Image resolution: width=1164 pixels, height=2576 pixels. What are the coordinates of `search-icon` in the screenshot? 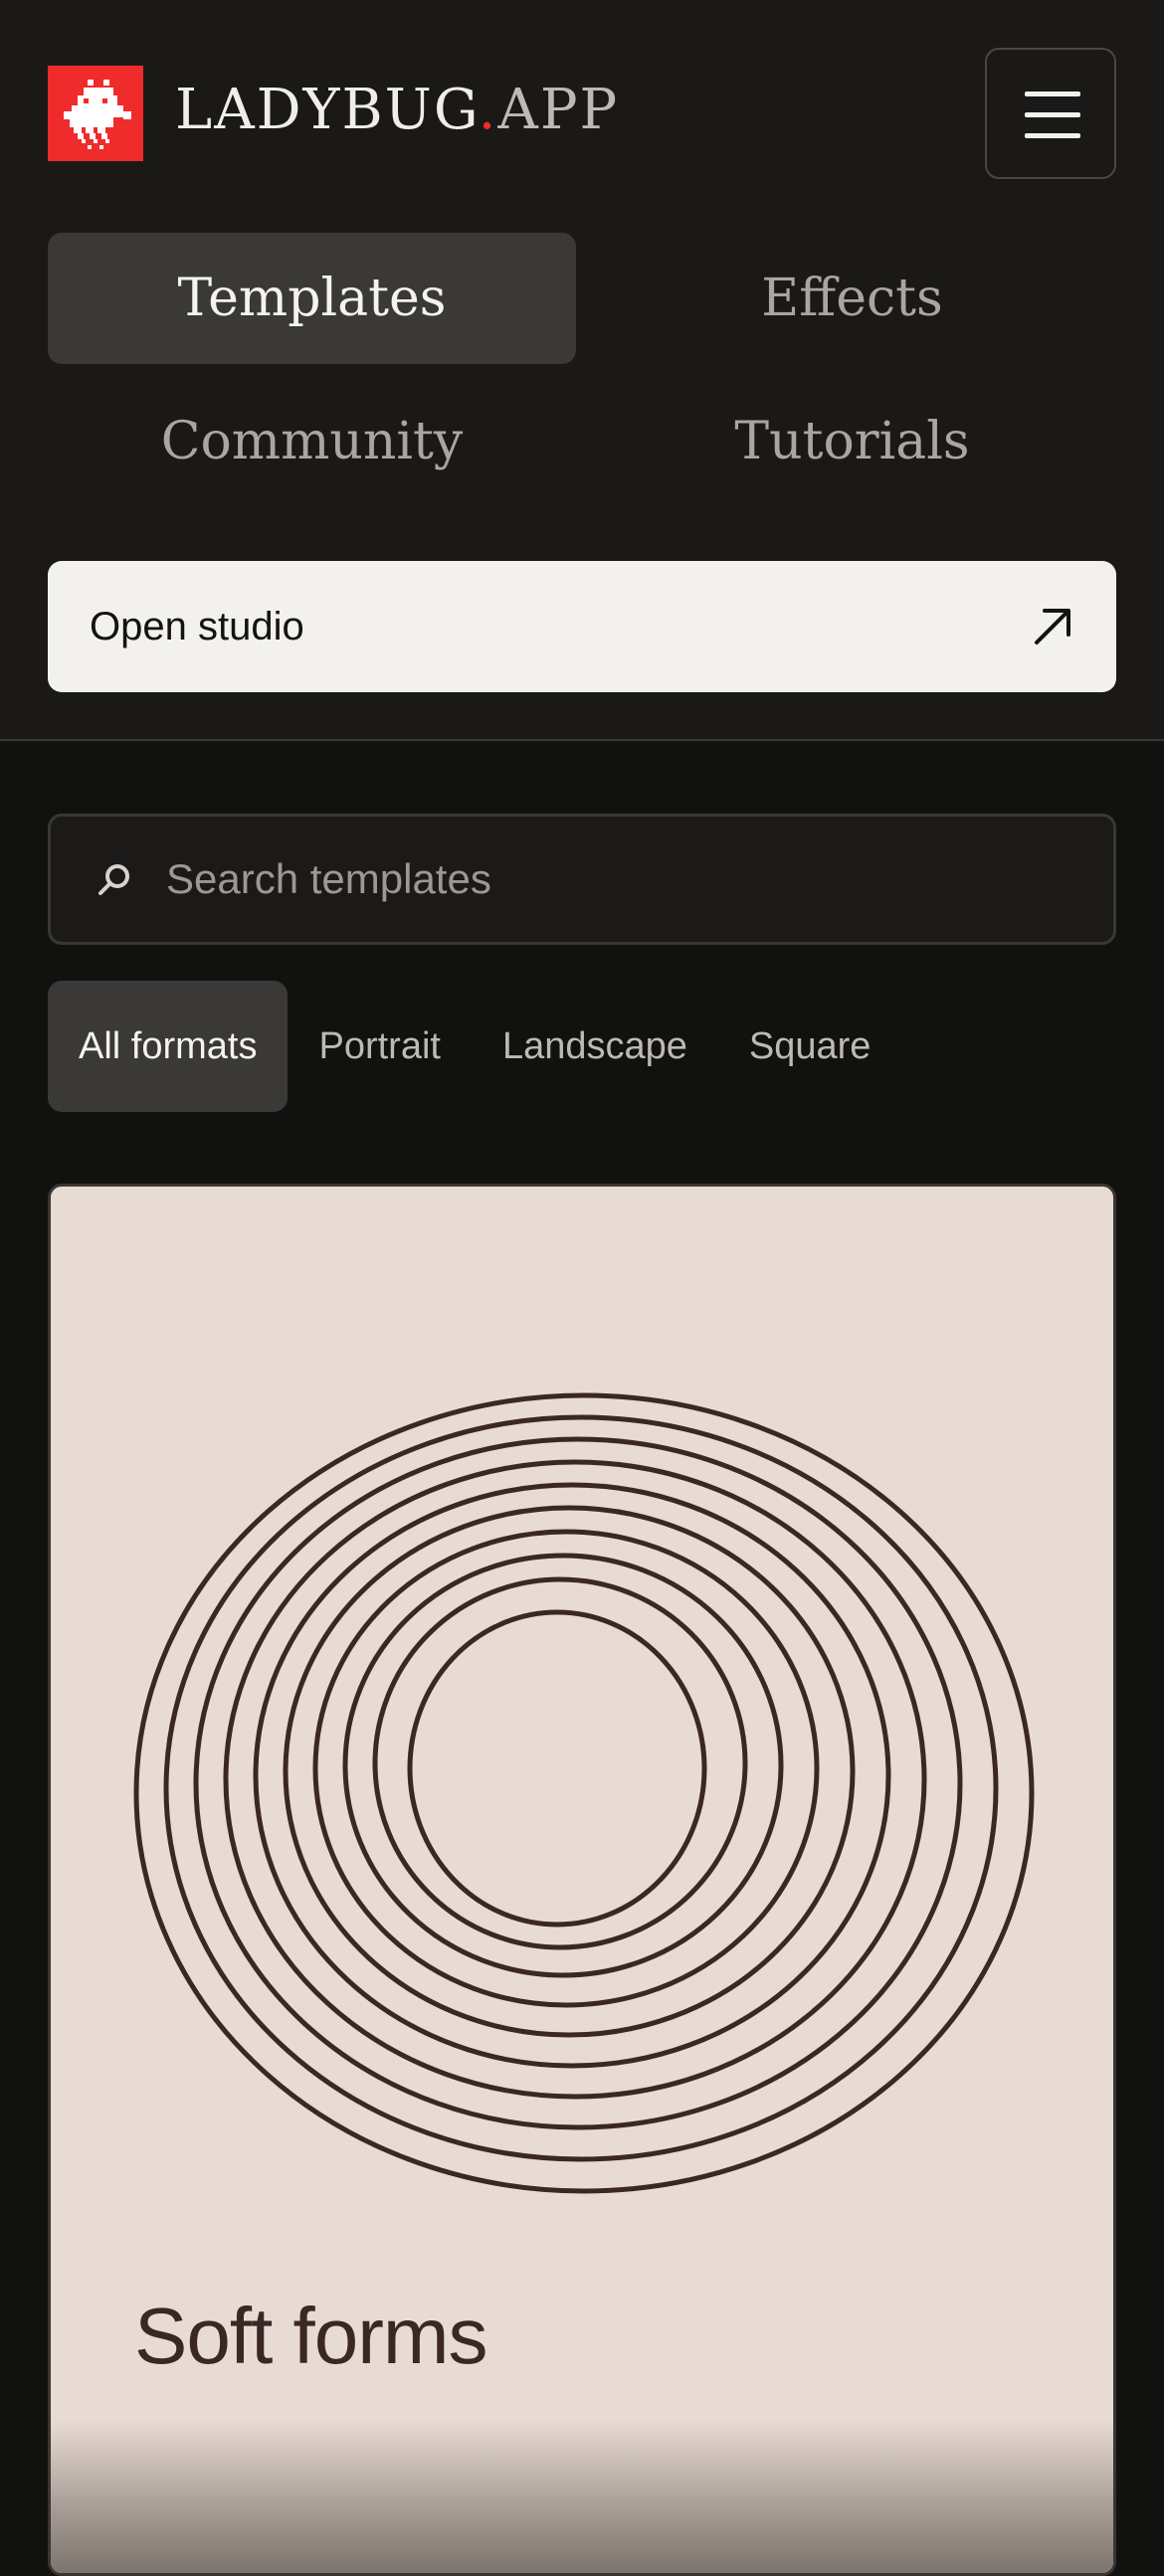 It's located at (113, 879).